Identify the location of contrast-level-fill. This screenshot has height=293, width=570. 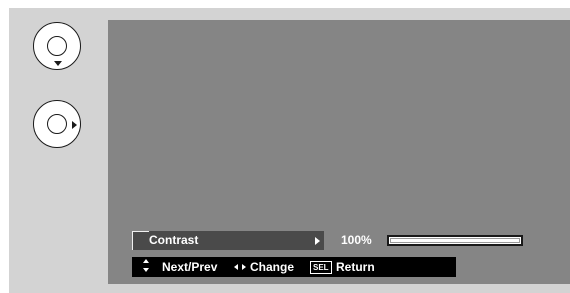
(455, 240).